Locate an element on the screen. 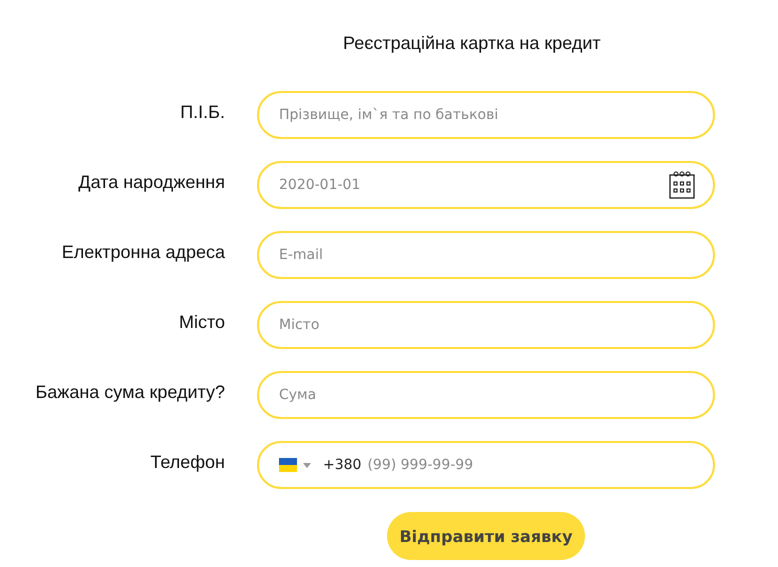 This screenshot has width=778, height=567. submit-button: Відправити заявку is located at coordinates (486, 536).